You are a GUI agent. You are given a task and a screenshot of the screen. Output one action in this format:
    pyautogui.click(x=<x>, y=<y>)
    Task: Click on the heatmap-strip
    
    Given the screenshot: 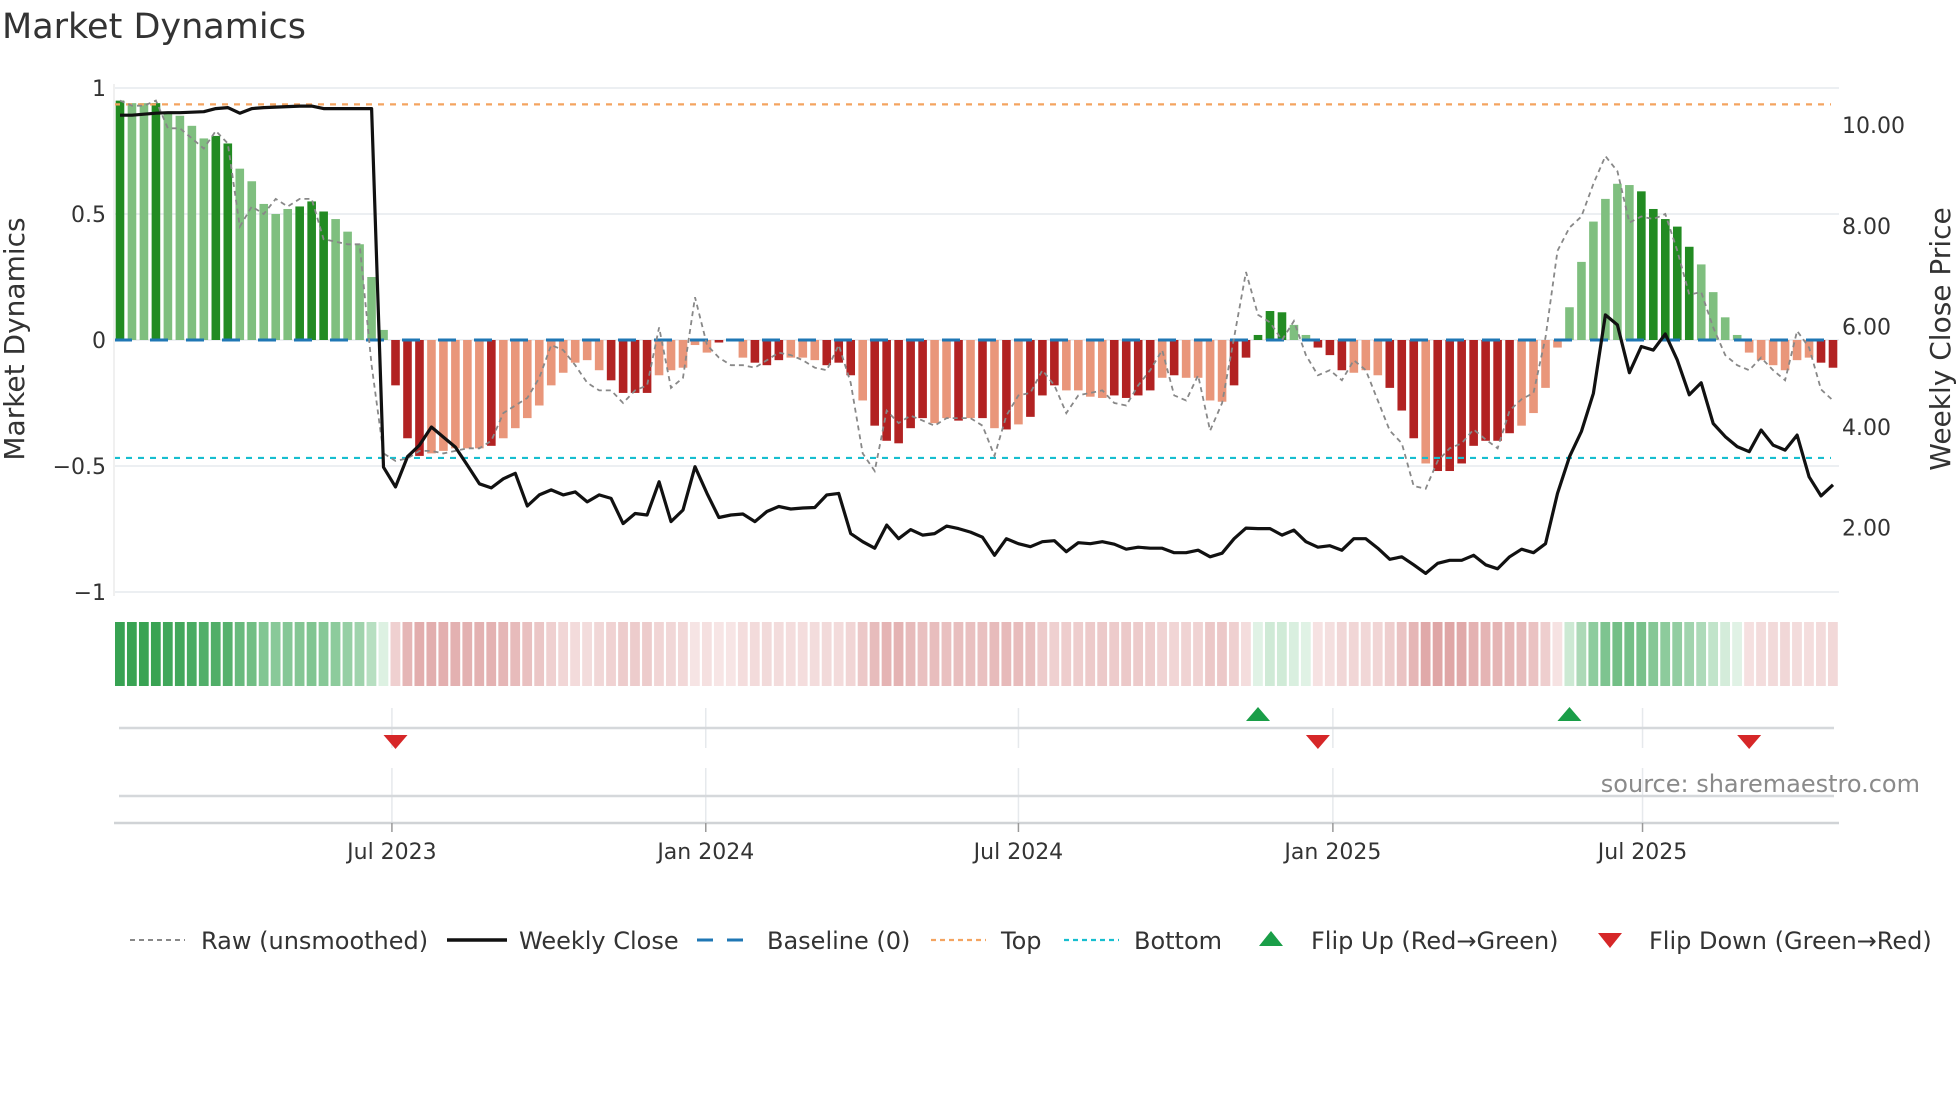 What is the action you would take?
    pyautogui.click(x=976, y=654)
    